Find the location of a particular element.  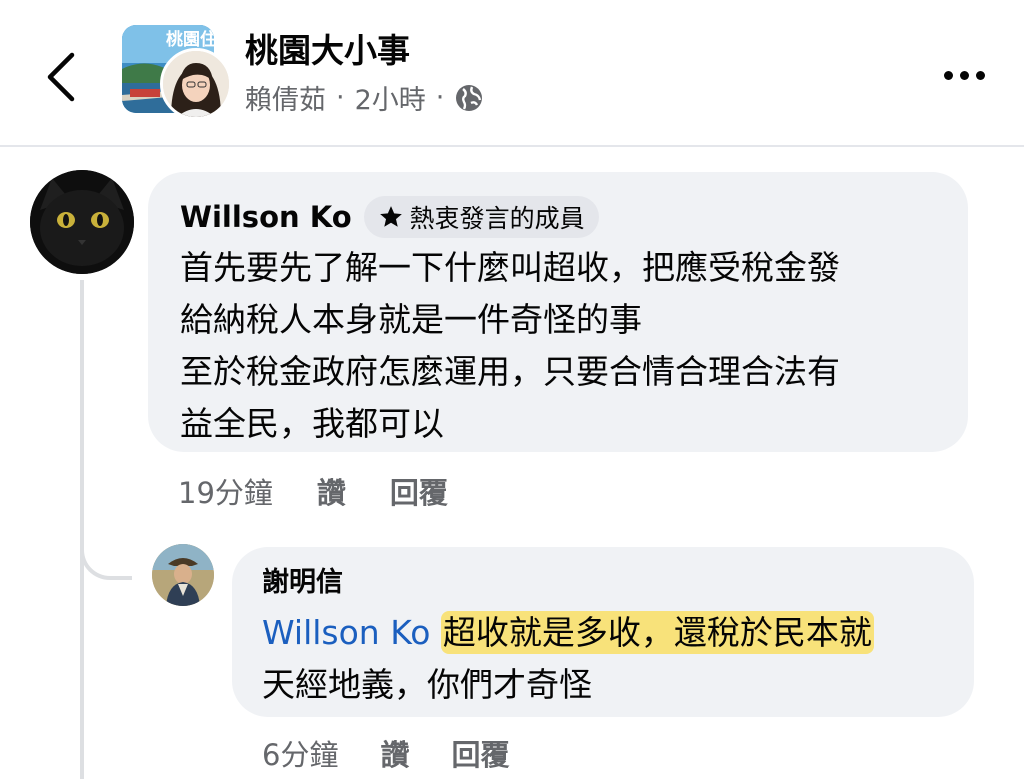

group-name: 桃園大小事 is located at coordinates (327, 48).